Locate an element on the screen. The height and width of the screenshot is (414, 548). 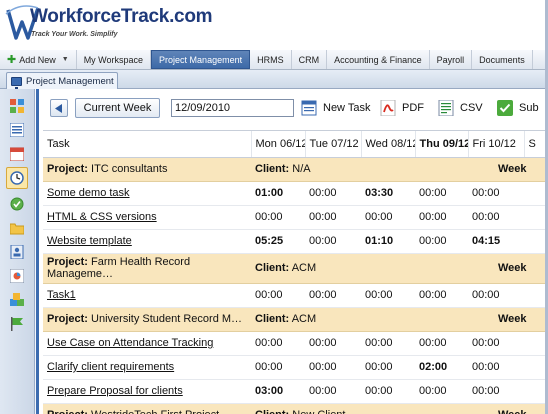
new-task-icon is located at coordinates (309, 108).